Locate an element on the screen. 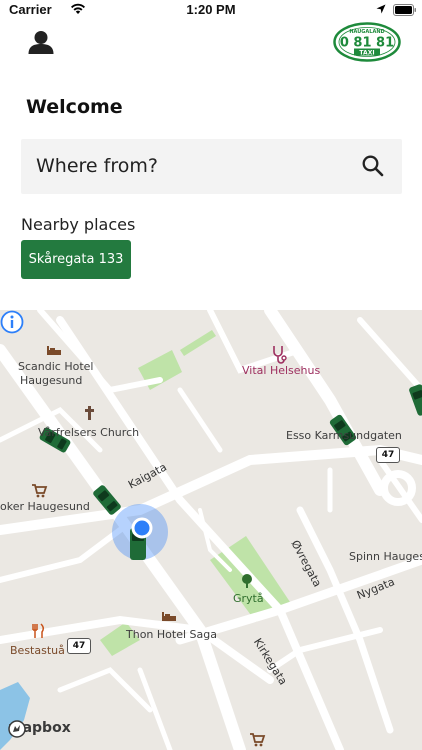 The height and width of the screenshot is (750, 422). map-label-gryta: Grytå is located at coordinates (248, 598).